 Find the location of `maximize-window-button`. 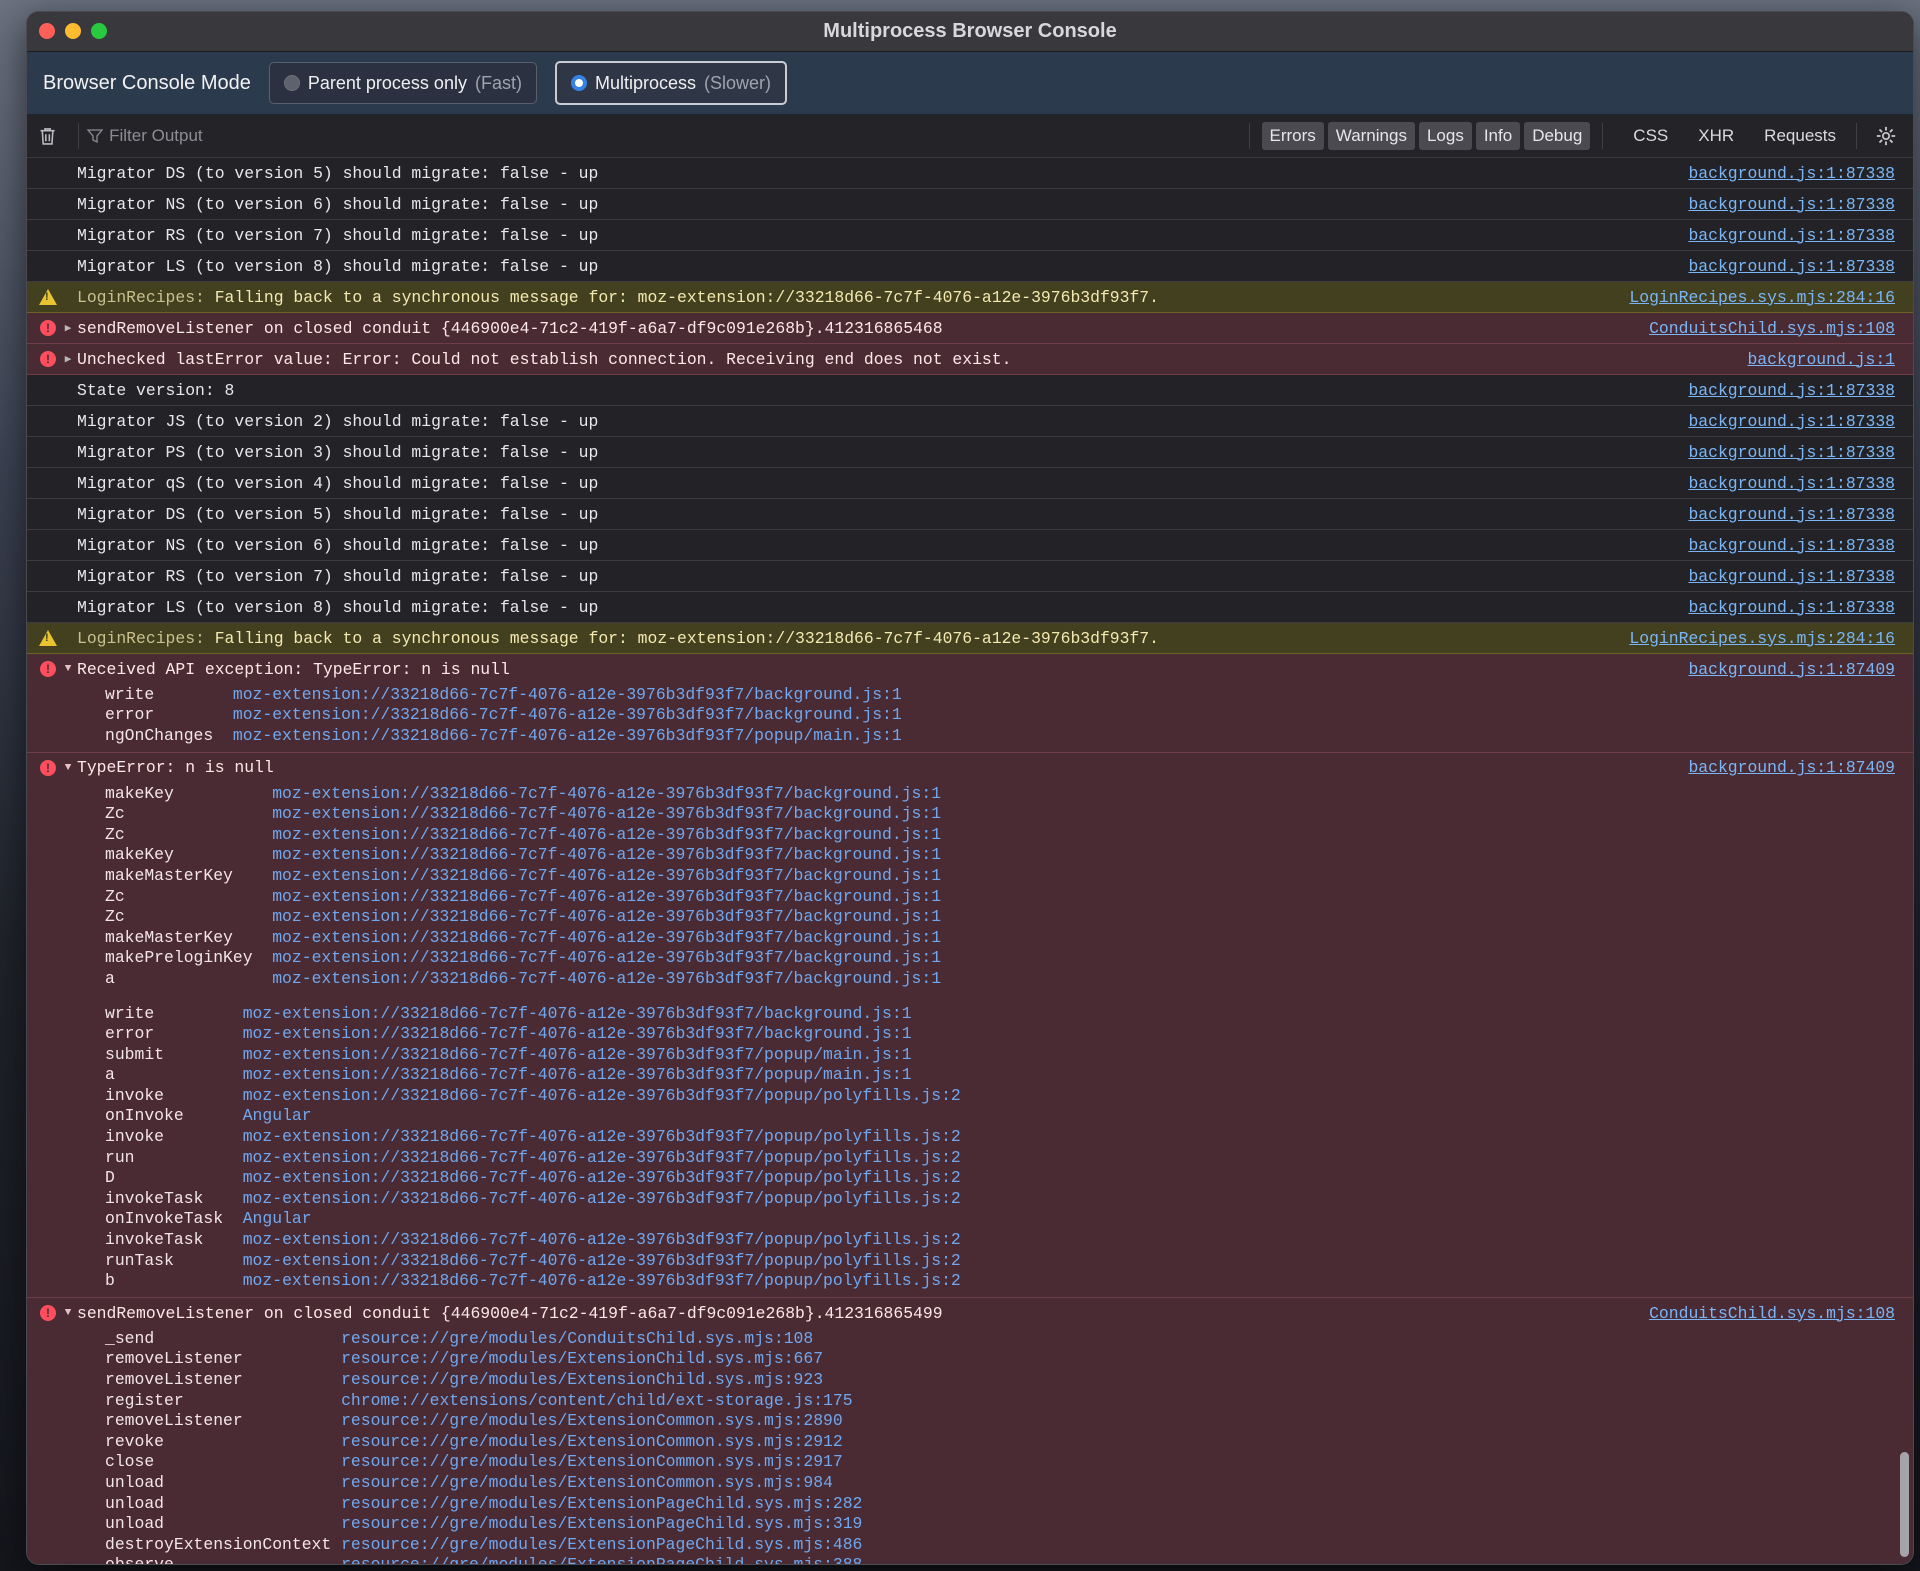

maximize-window-button is located at coordinates (99, 31).